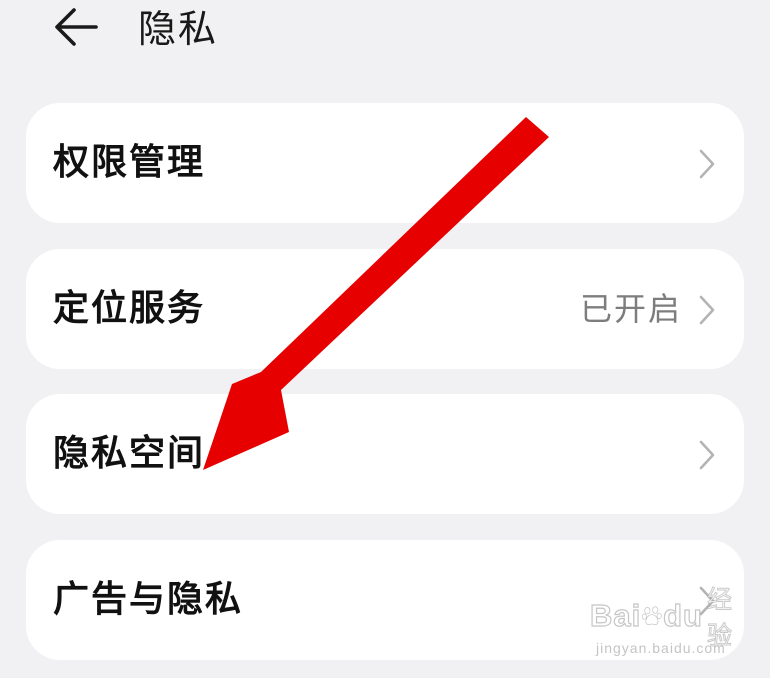  Describe the element at coordinates (148, 599) in the screenshot. I see `settings-item-label: 广告与隐私` at that location.